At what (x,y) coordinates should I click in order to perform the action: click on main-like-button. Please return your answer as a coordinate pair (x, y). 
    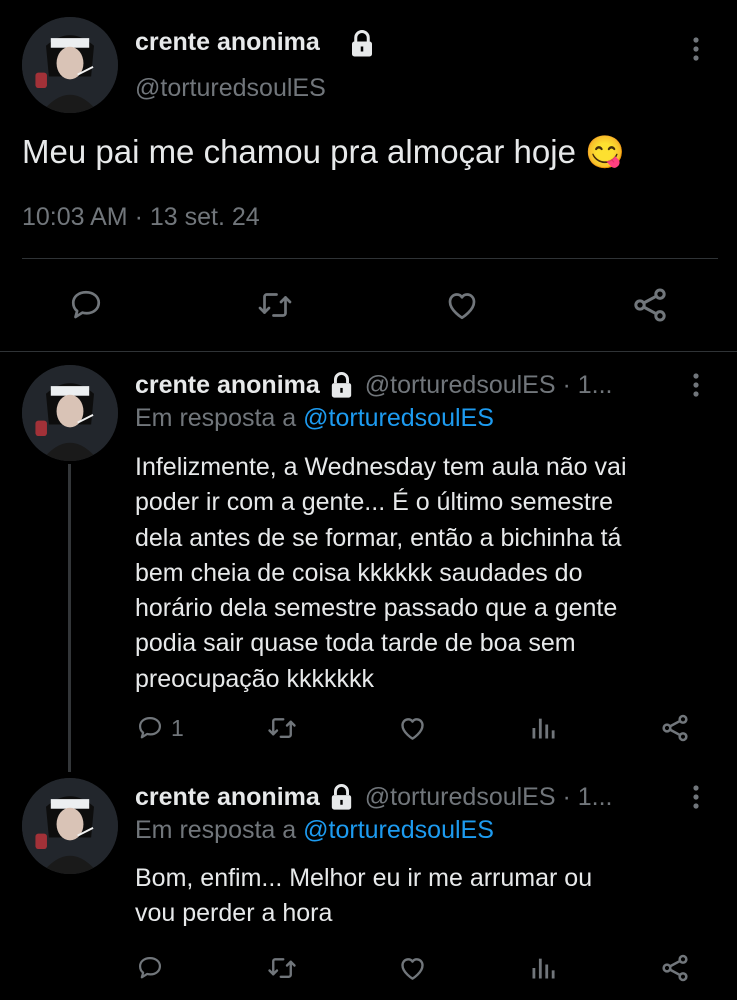
    Looking at the image, I should click on (462, 305).